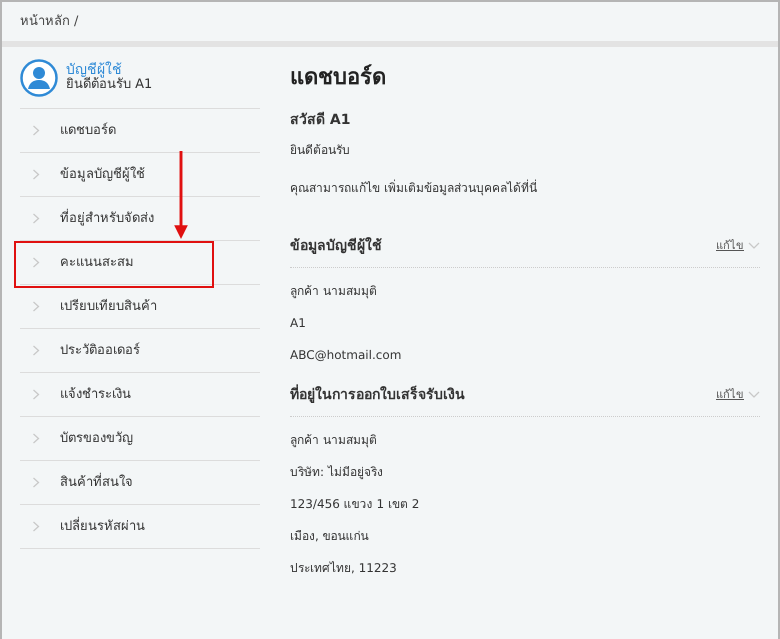  I want to click on sidebar-item: เปรียบเทียบสินค้า, so click(140, 307).